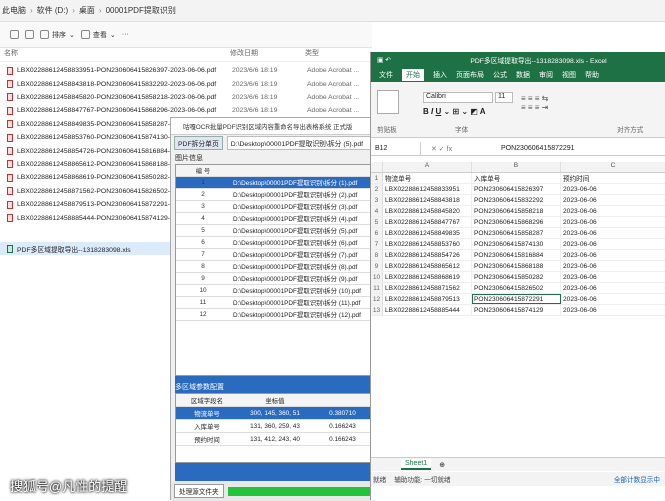 The image size is (665, 501). What do you see at coordinates (377, 222) in the screenshot?
I see `row-number: 5` at bounding box center [377, 222].